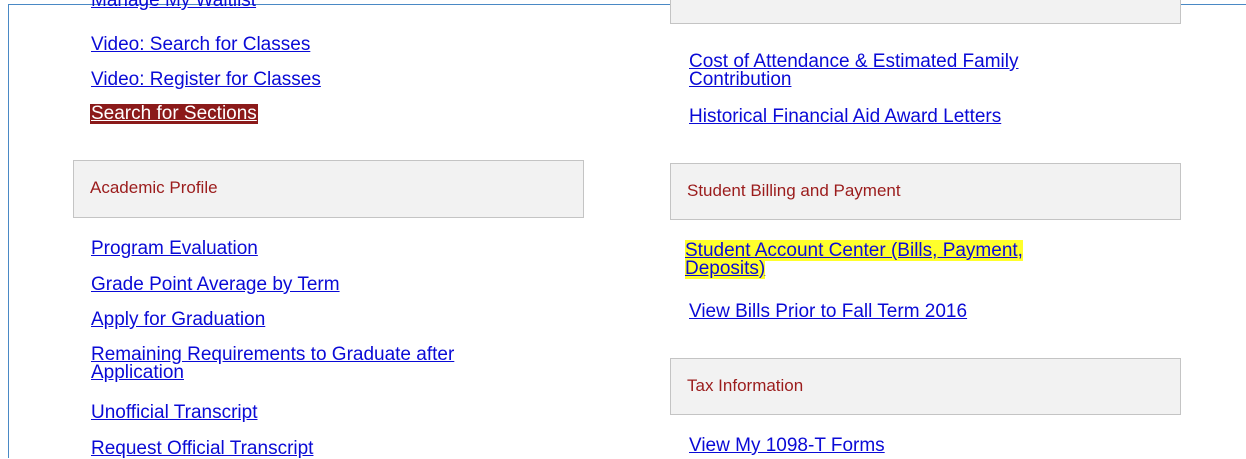  Describe the element at coordinates (200, 44) in the screenshot. I see `link-video-search-classes: Video: Search for Classes` at that location.